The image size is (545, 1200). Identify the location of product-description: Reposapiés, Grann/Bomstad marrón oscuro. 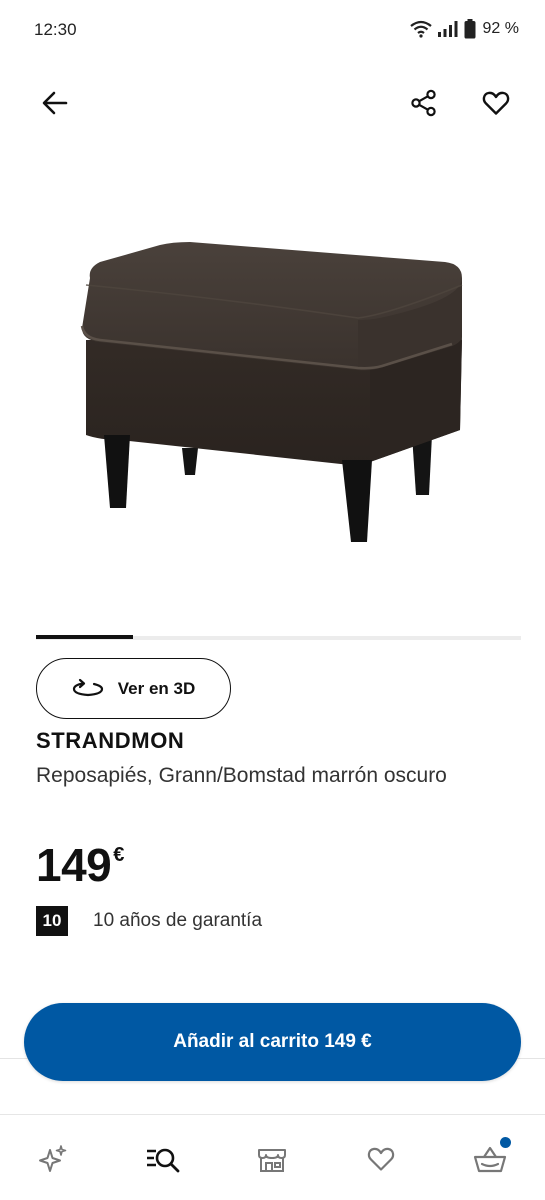
(241, 775).